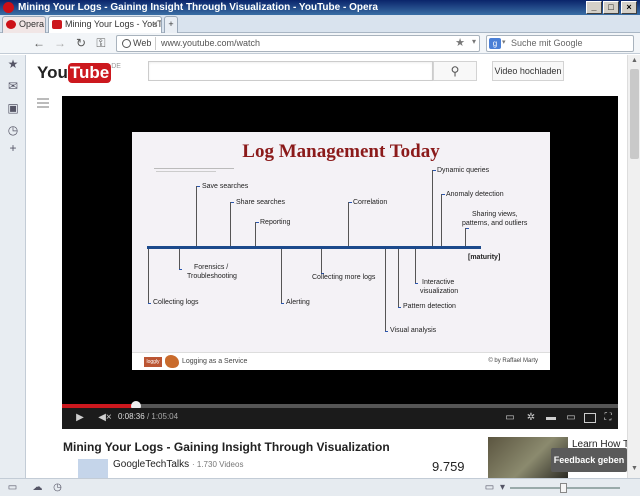 This screenshot has height=496, width=640. What do you see at coordinates (13, 148) in the screenshot?
I see `add-panel-icon: +` at bounding box center [13, 148].